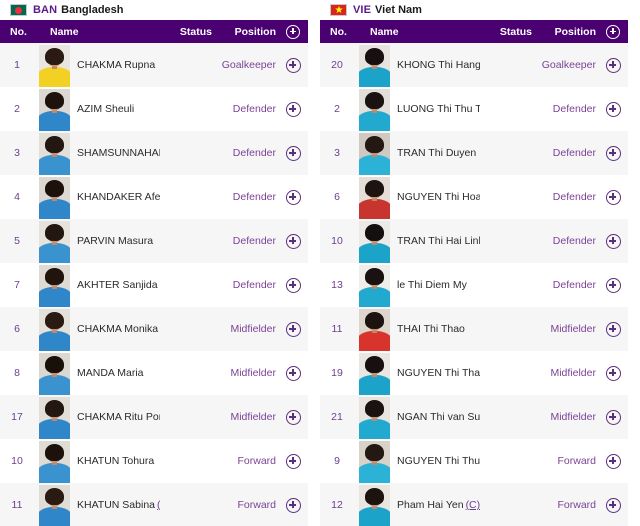 The width and height of the screenshot is (640, 526). What do you see at coordinates (154, 31) in the screenshot?
I see `table-header-home: No. Name Status Position` at bounding box center [154, 31].